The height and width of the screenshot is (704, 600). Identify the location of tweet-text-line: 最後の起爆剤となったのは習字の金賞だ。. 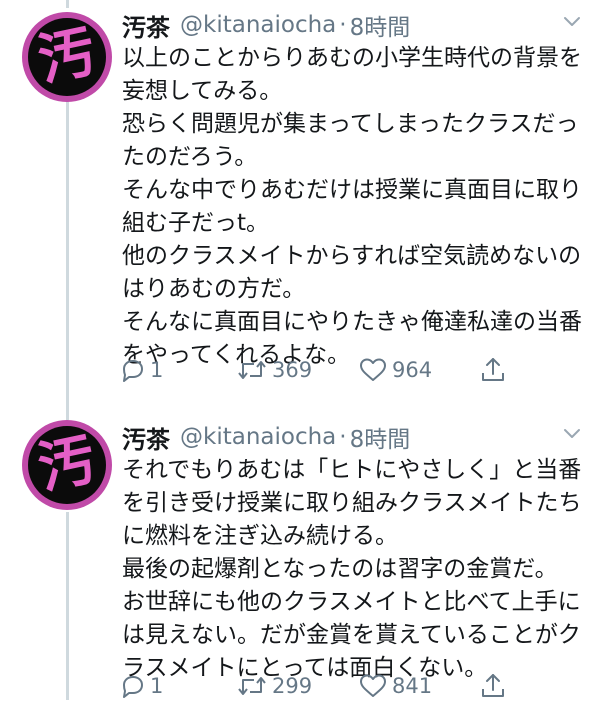
(340, 569).